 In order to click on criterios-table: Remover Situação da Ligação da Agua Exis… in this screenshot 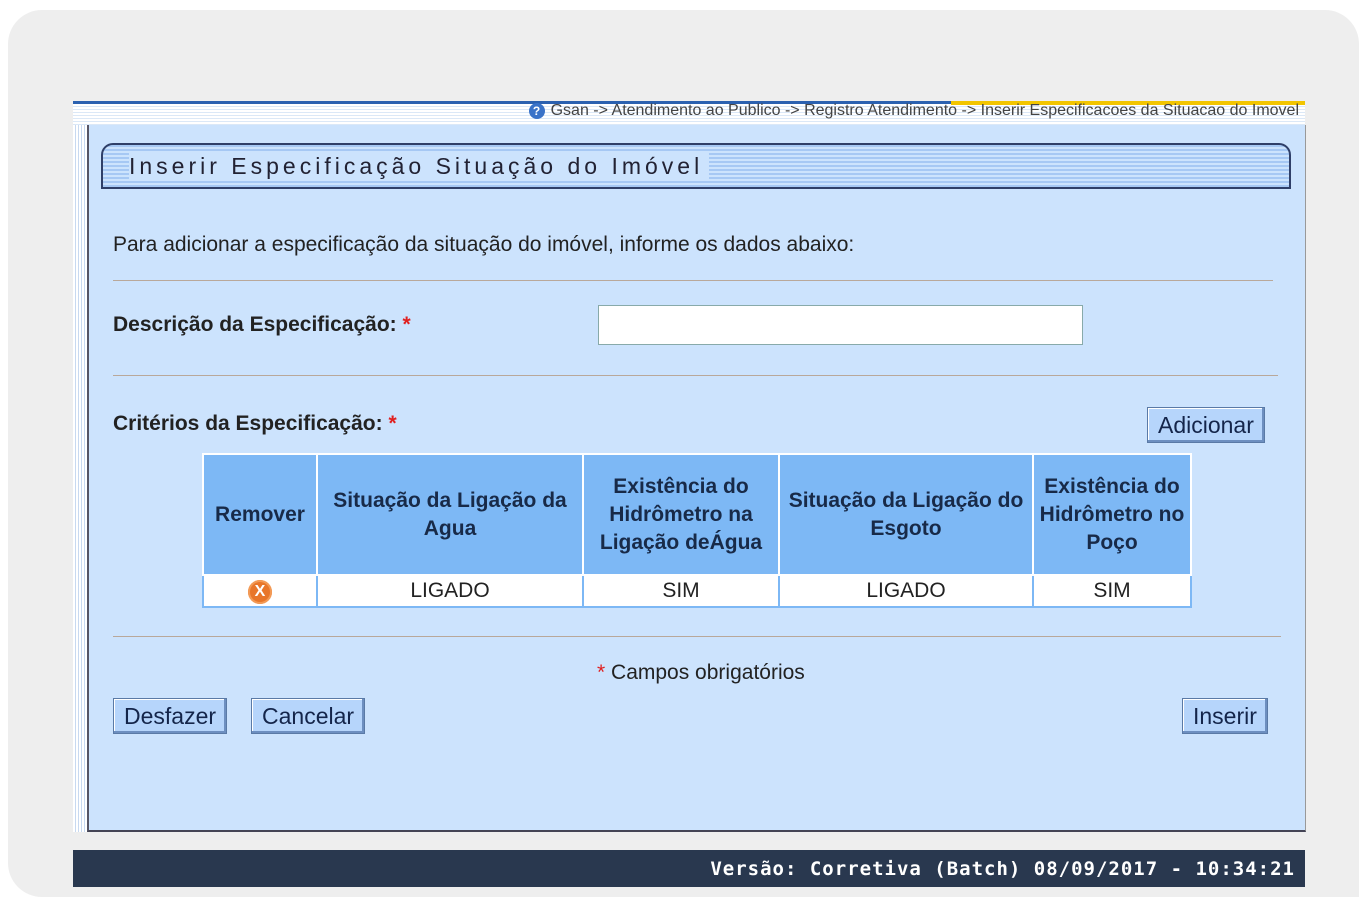, I will do `click(697, 530)`.